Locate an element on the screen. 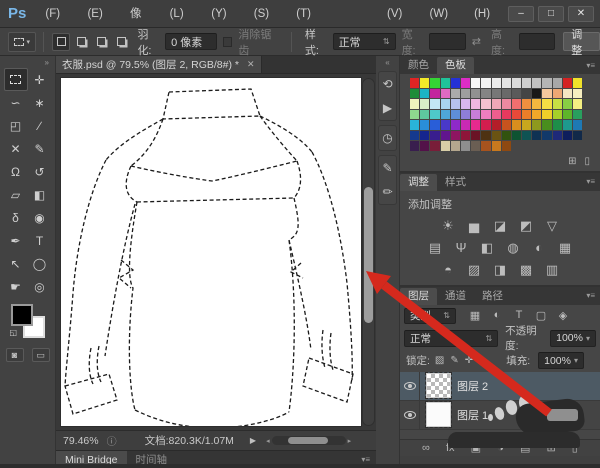 This screenshot has height=468, width=600. style-dropdown: 正常 ⇅ is located at coordinates (364, 41).